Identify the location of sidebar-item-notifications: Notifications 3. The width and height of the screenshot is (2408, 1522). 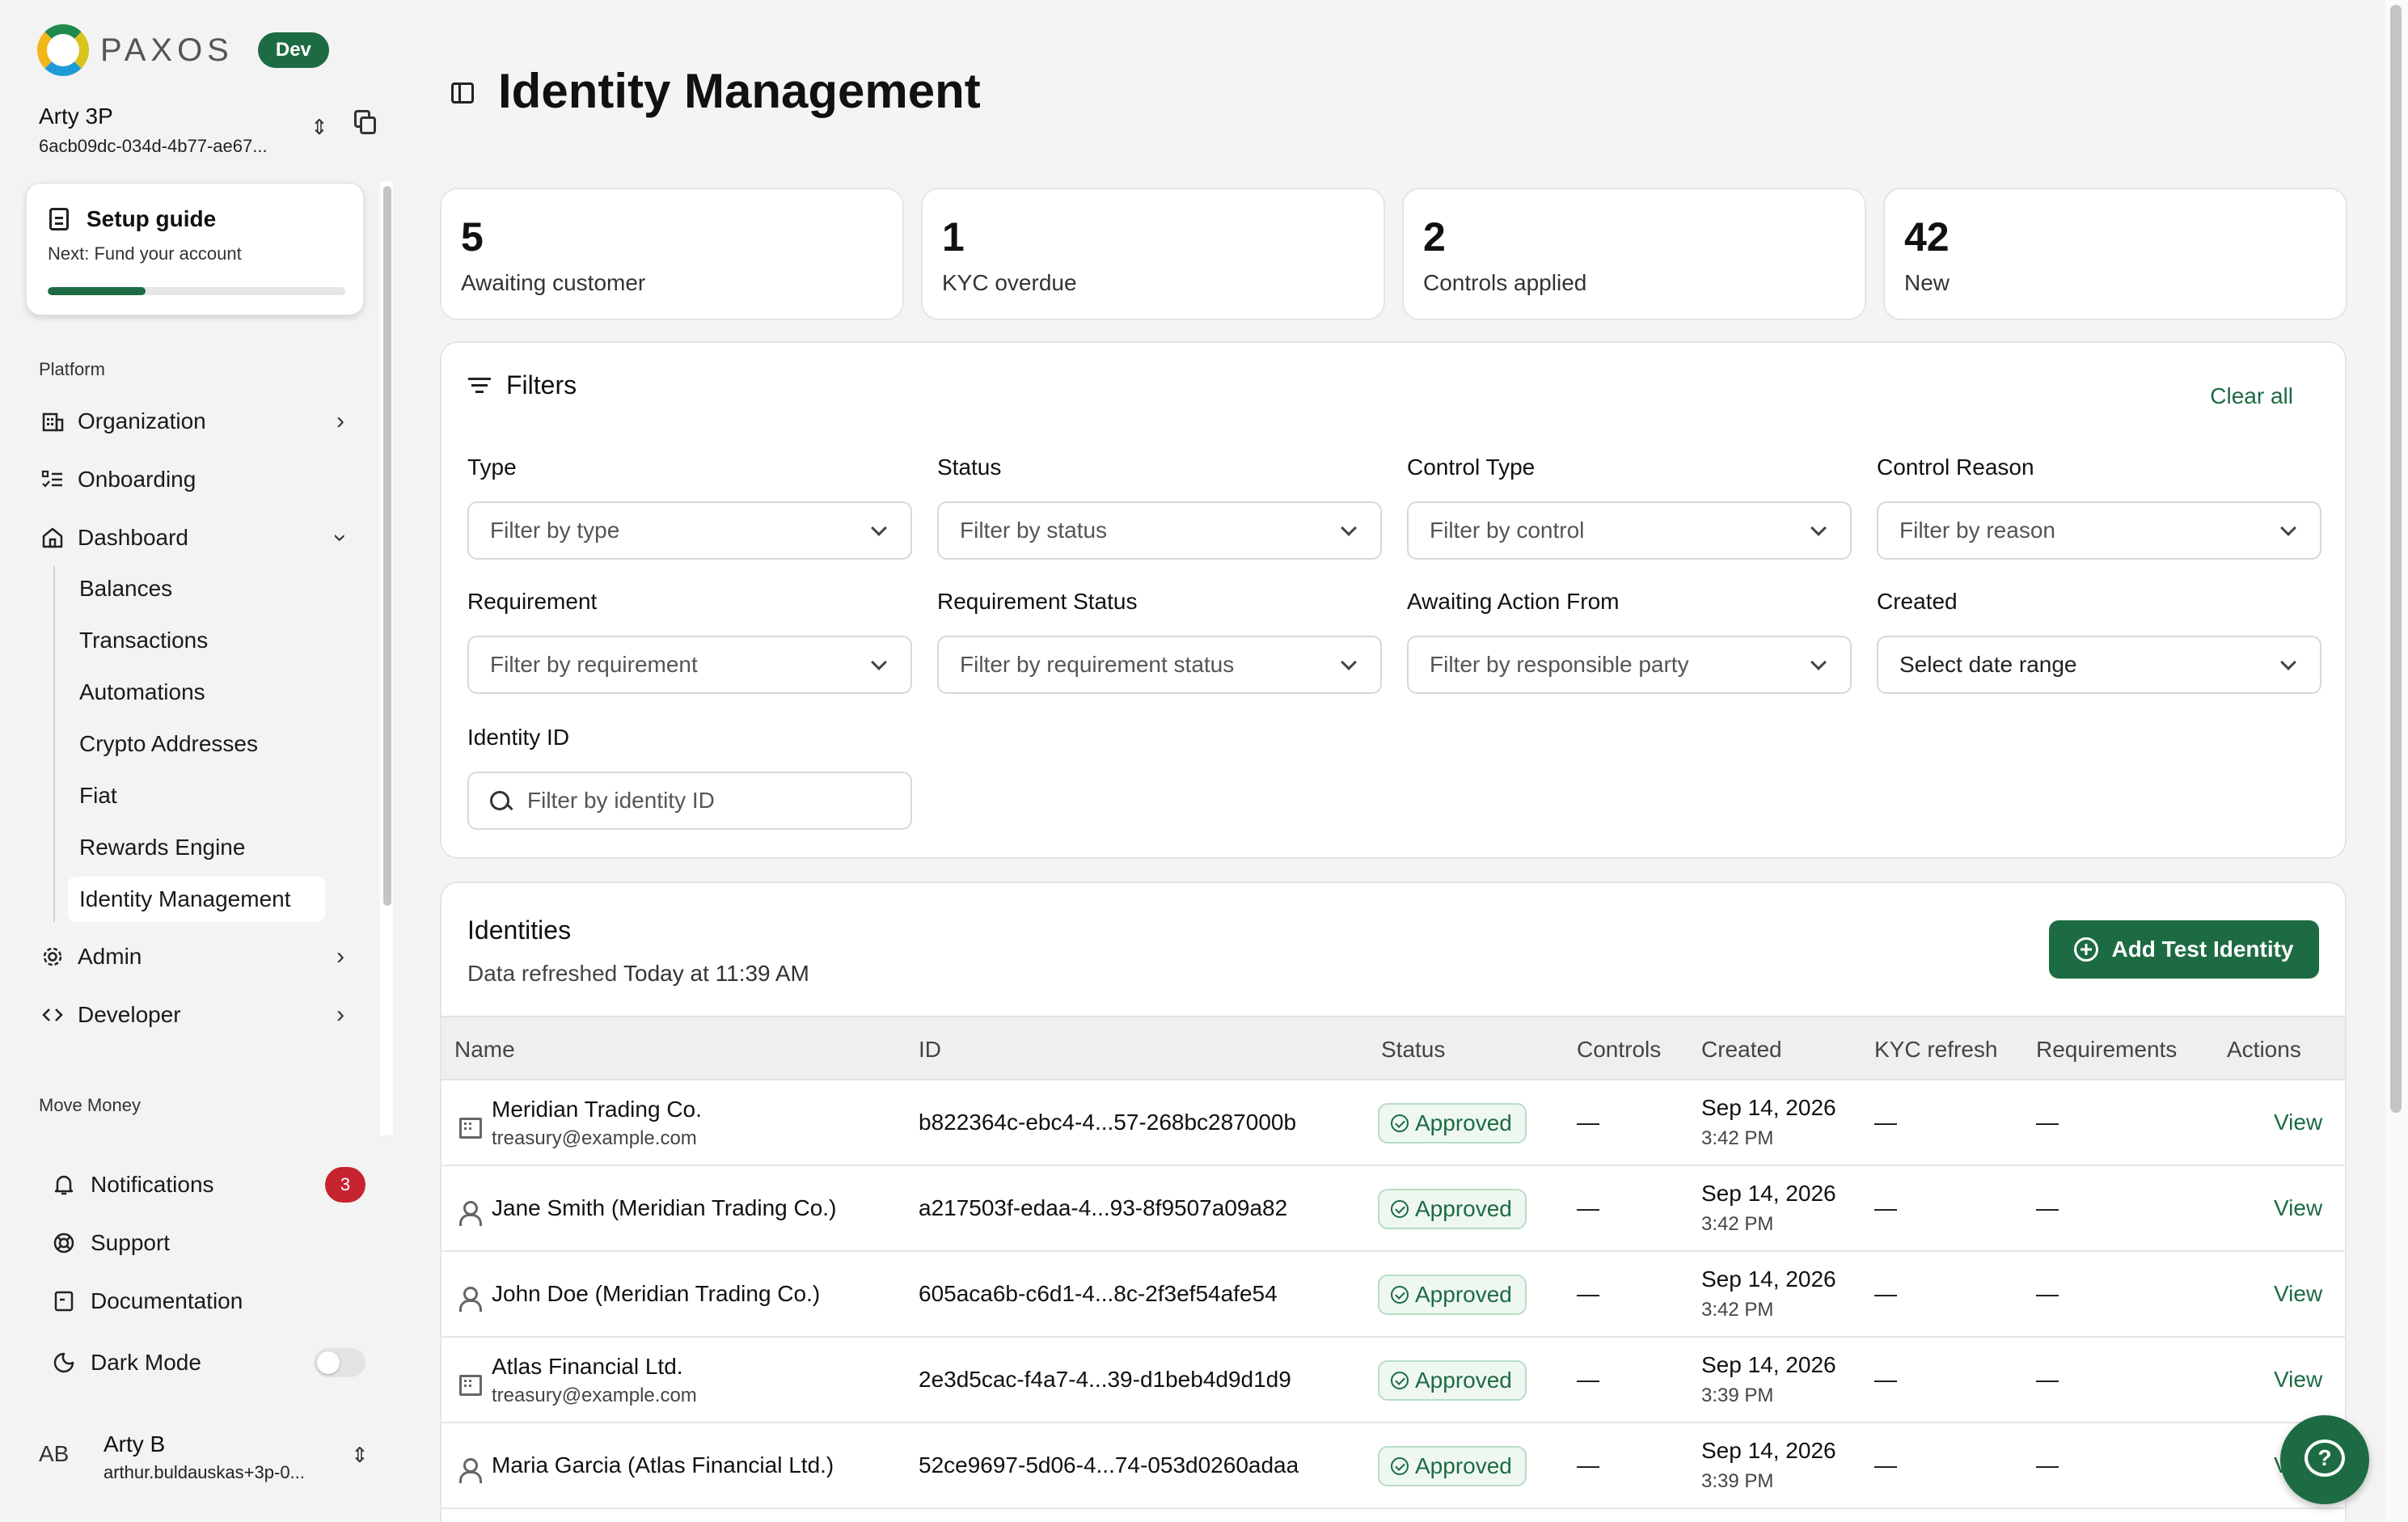
(207, 1184).